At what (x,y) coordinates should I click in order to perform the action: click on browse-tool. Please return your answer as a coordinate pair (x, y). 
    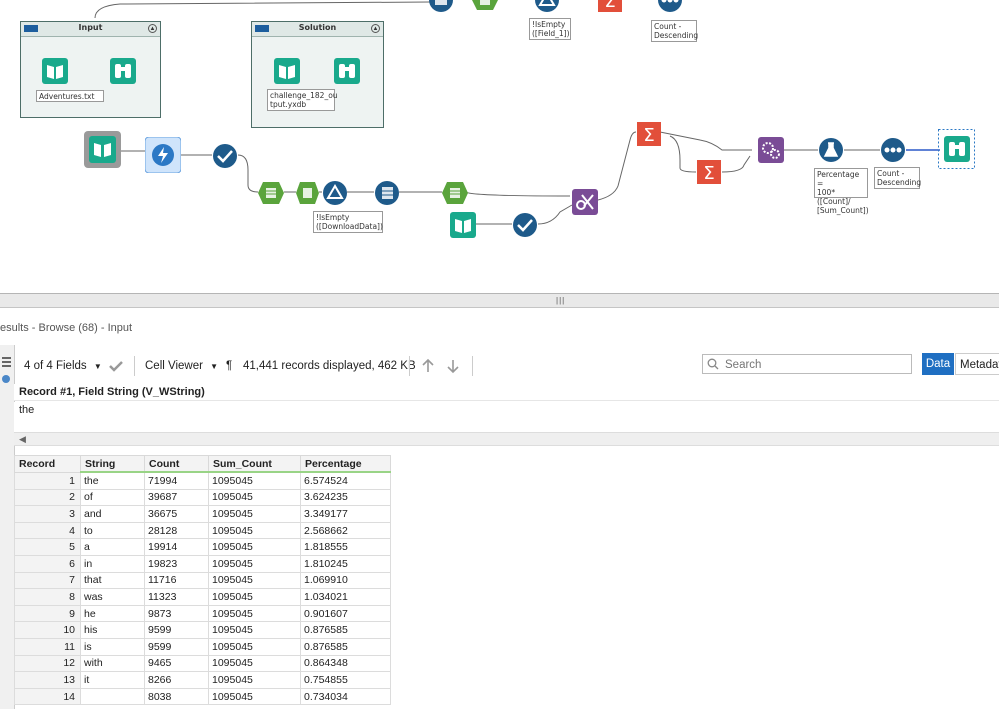
    Looking at the image, I should click on (123, 71).